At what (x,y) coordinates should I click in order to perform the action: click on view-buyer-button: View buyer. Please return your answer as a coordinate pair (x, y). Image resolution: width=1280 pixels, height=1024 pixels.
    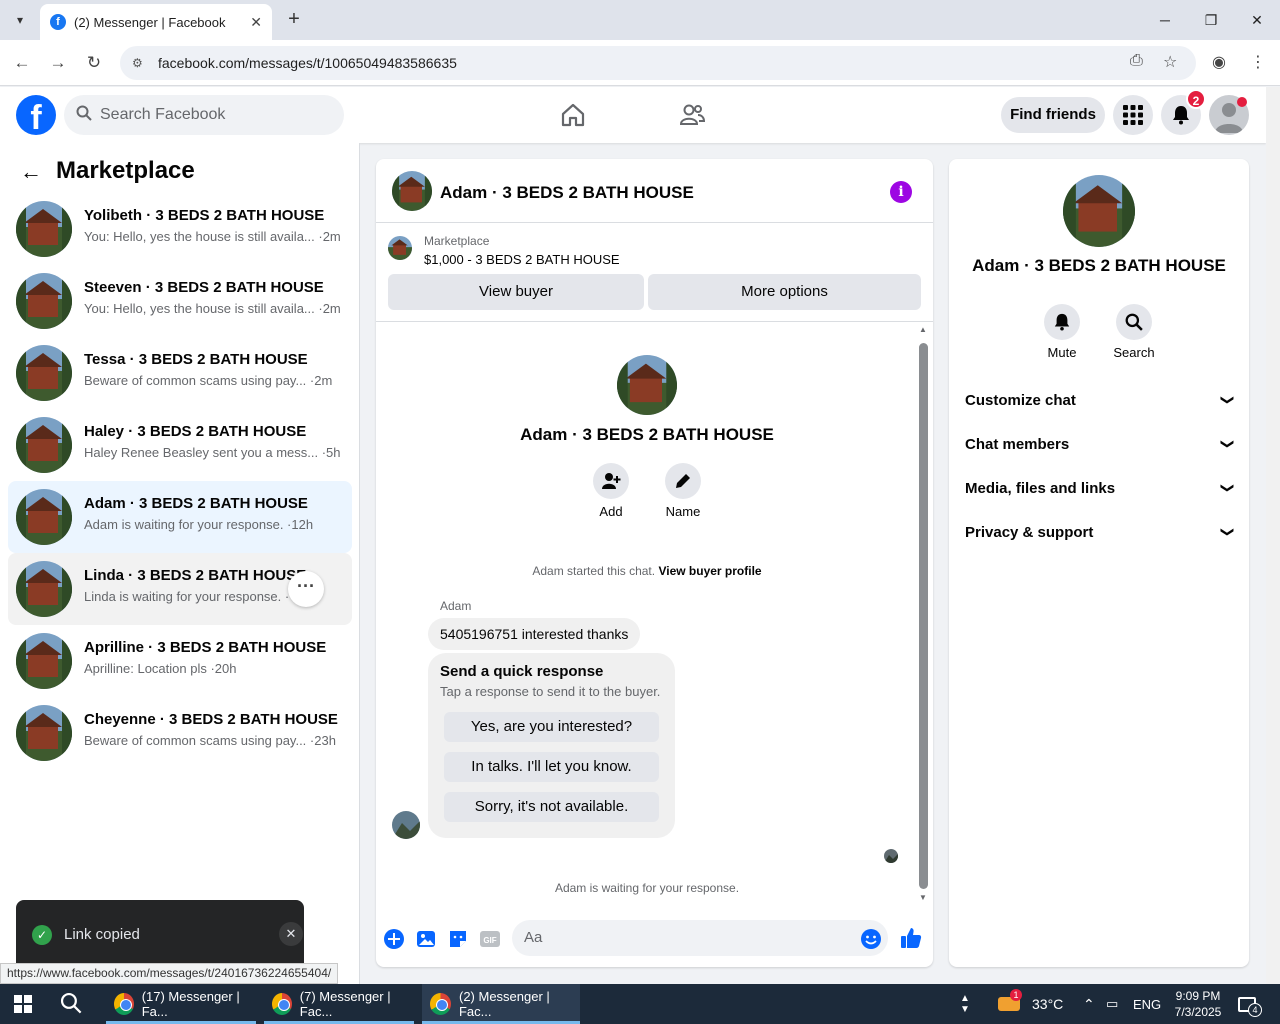
    Looking at the image, I should click on (516, 292).